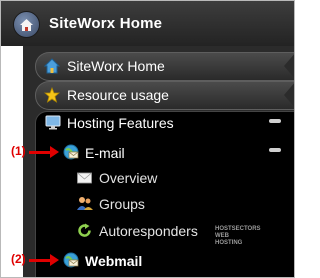 The image size is (320, 278). I want to click on tab-siteworx-home: SiteWorx Home, so click(164, 66).